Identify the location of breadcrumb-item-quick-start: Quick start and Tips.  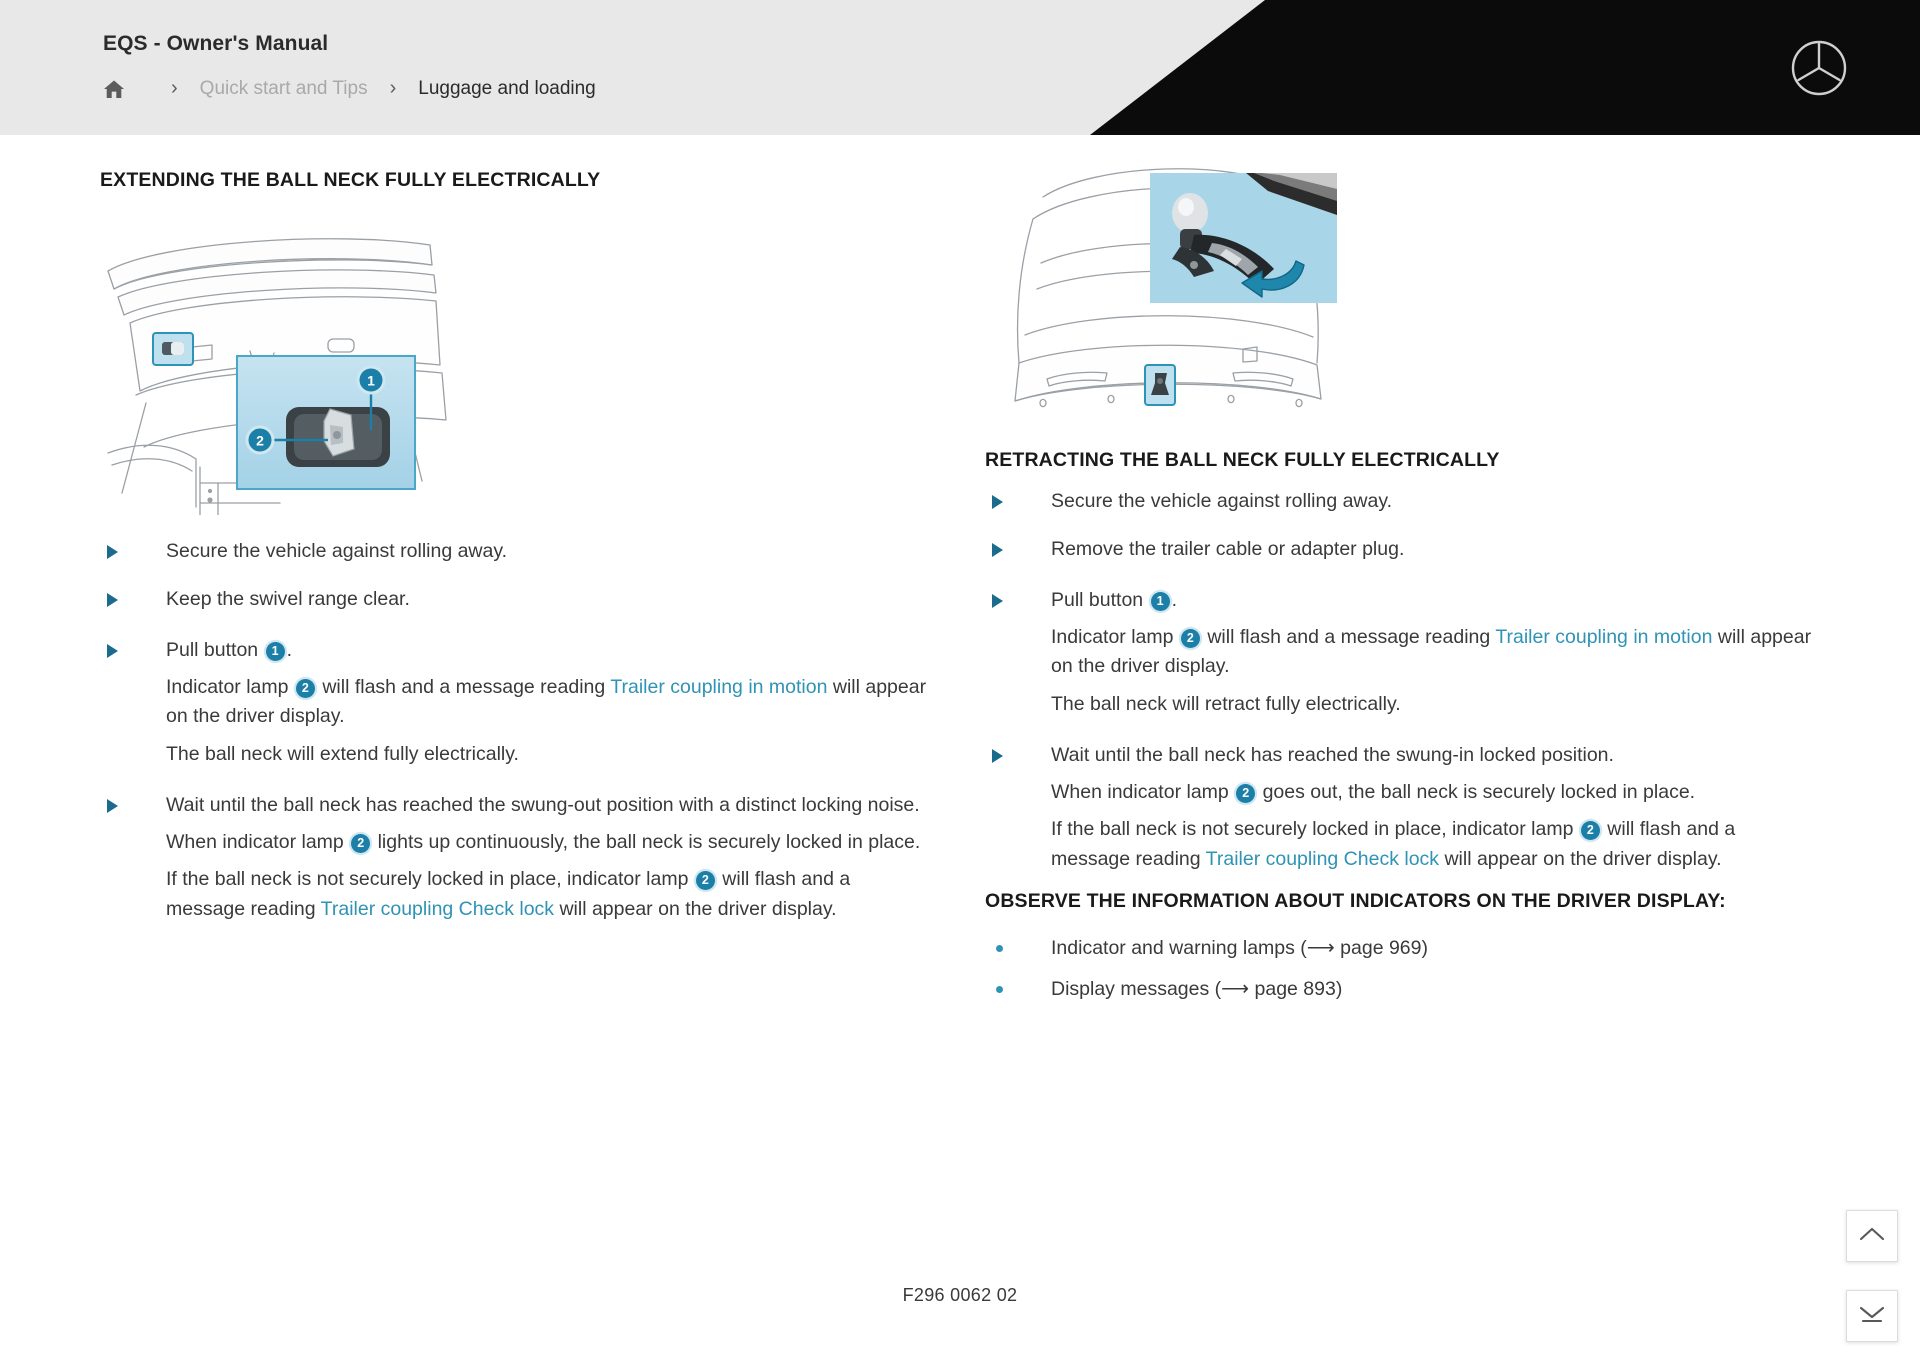
(284, 89).